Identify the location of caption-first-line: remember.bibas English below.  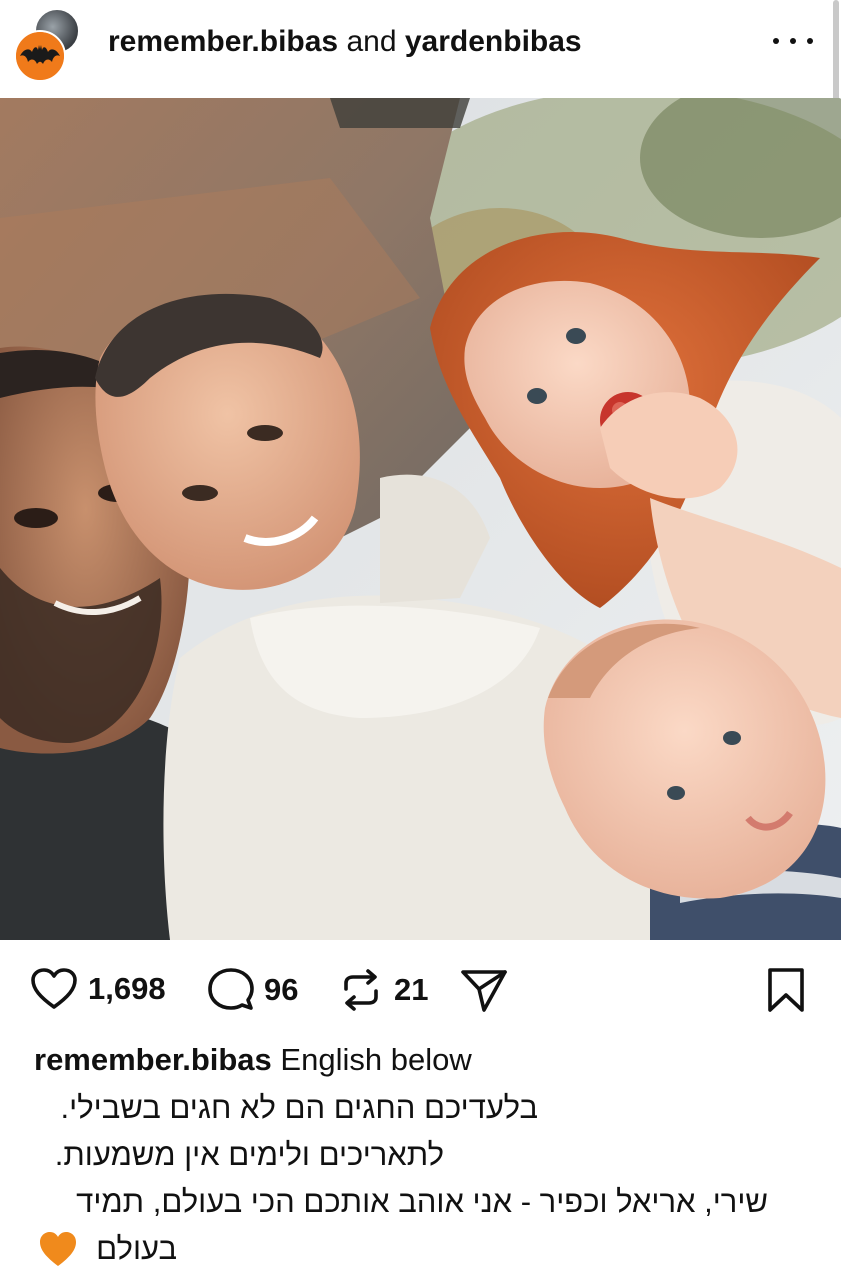
(253, 1060).